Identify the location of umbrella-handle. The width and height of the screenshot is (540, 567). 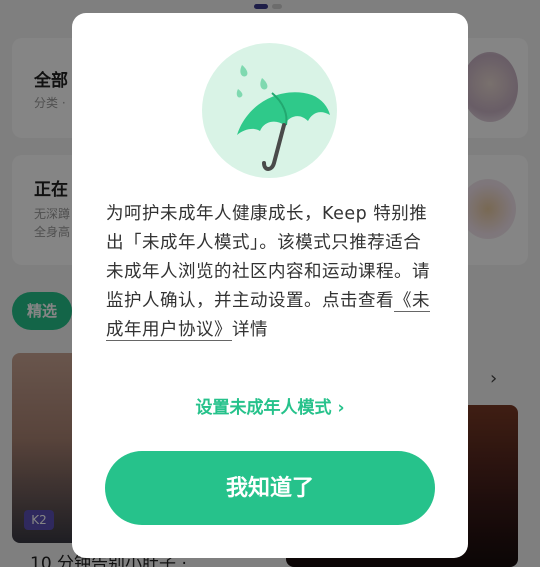
(274, 147).